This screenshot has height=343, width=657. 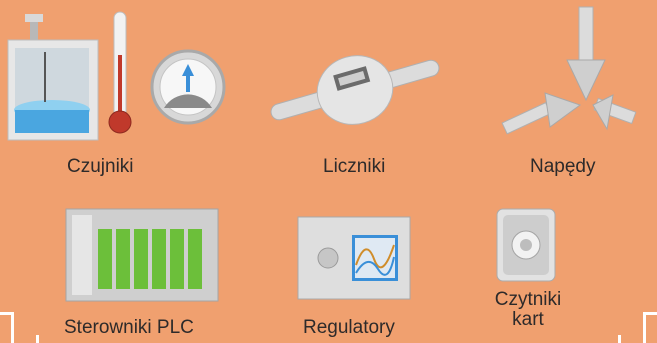 I want to click on label-regulatory: Regulatory, so click(x=349, y=327).